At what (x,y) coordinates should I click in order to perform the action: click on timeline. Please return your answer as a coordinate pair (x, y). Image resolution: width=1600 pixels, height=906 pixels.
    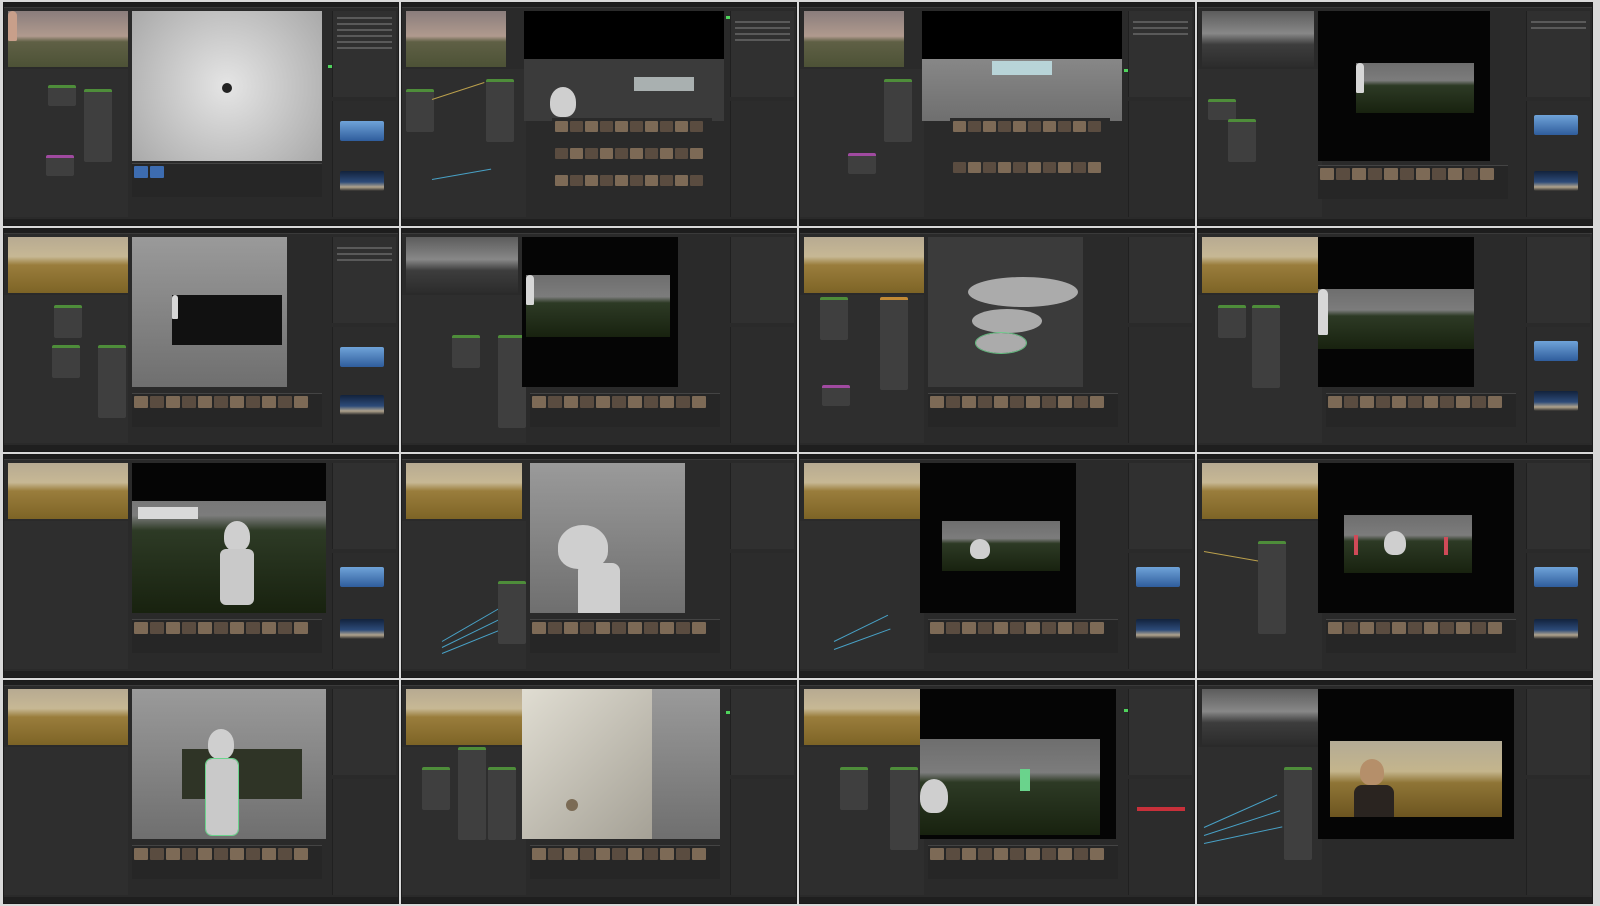
    Looking at the image, I should click on (227, 180).